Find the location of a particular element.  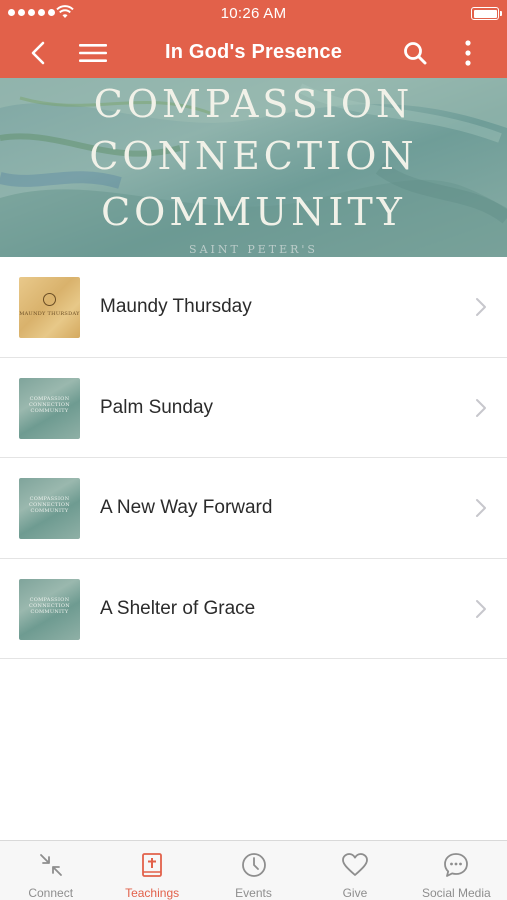

list-item-title: Palm Sunday is located at coordinates (157, 407).